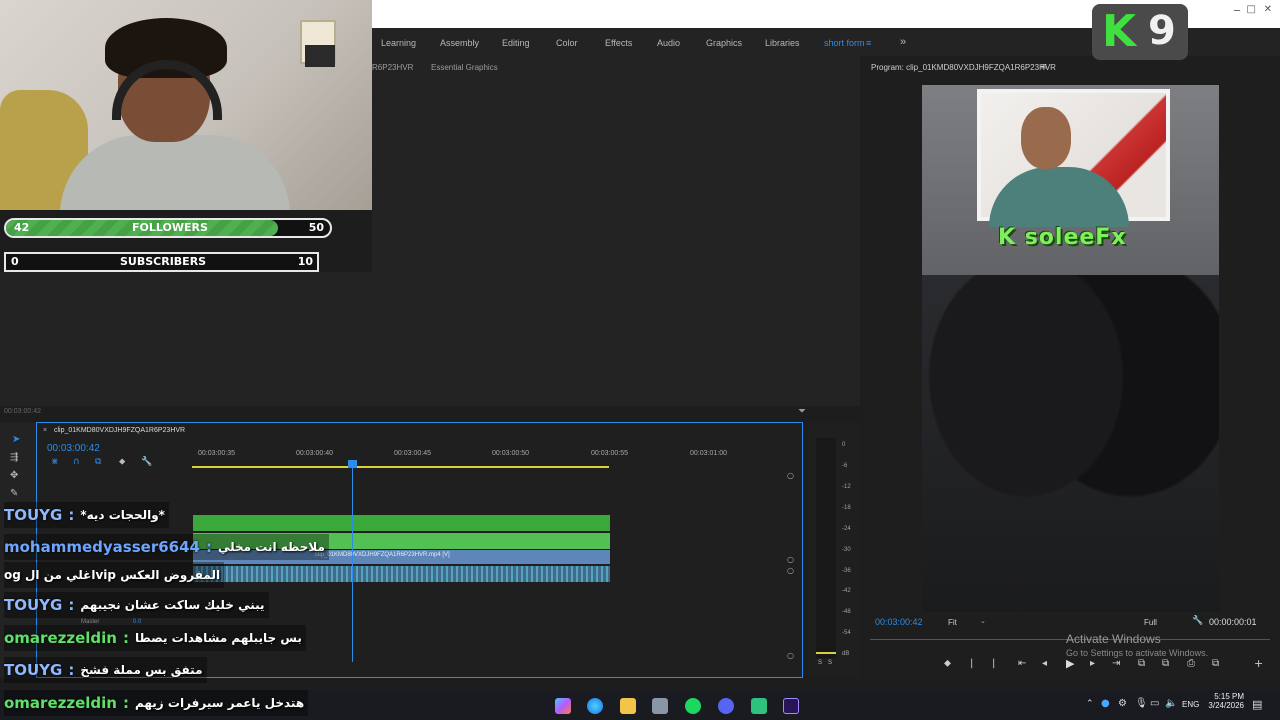 The height and width of the screenshot is (720, 1280). What do you see at coordinates (782, 43) in the screenshot?
I see `tab-libraries: Libraries` at bounding box center [782, 43].